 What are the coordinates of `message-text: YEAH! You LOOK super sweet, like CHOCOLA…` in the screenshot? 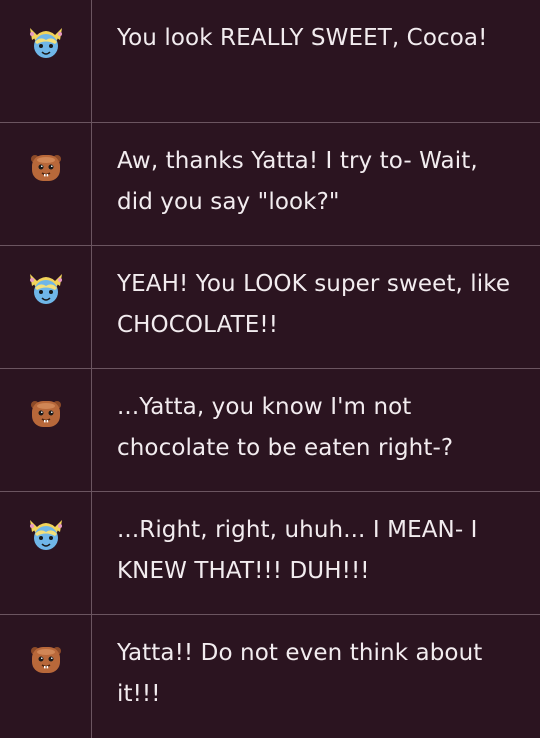 It's located at (314, 304).